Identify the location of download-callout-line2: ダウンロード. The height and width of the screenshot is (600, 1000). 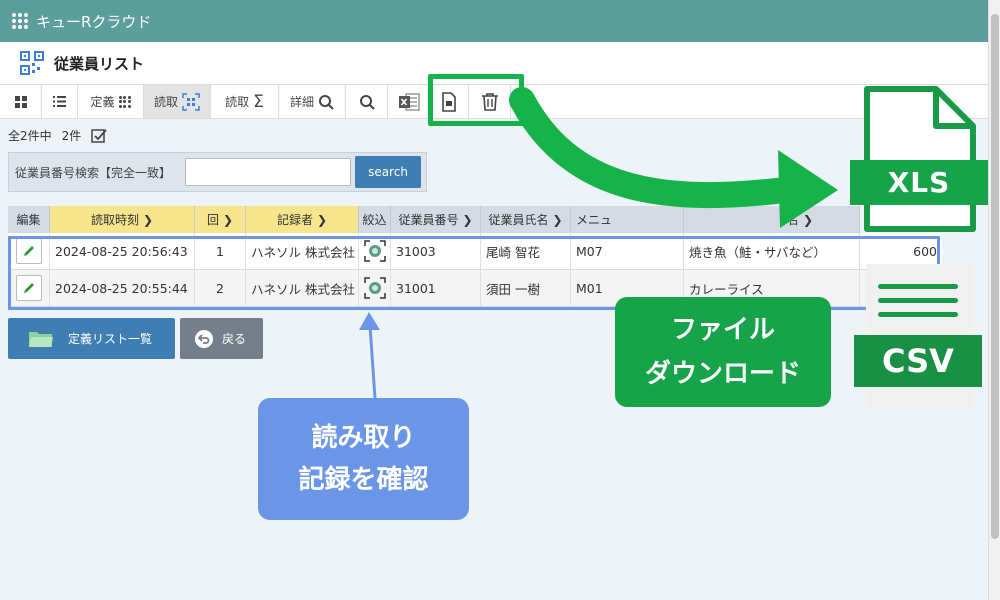
(722, 374).